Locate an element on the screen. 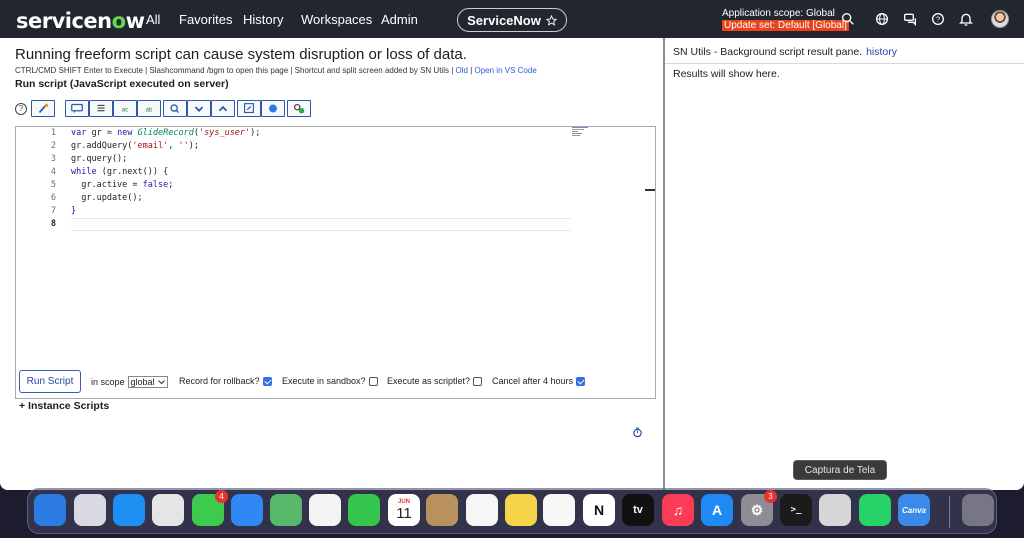 This screenshot has height=538, width=1024. run-script-button: Run Script is located at coordinates (50, 381).